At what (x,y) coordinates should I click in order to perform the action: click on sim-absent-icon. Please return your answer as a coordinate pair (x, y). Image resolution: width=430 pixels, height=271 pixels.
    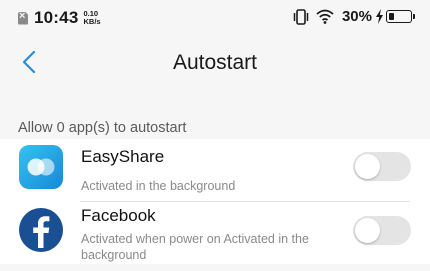
    Looking at the image, I should click on (23, 18).